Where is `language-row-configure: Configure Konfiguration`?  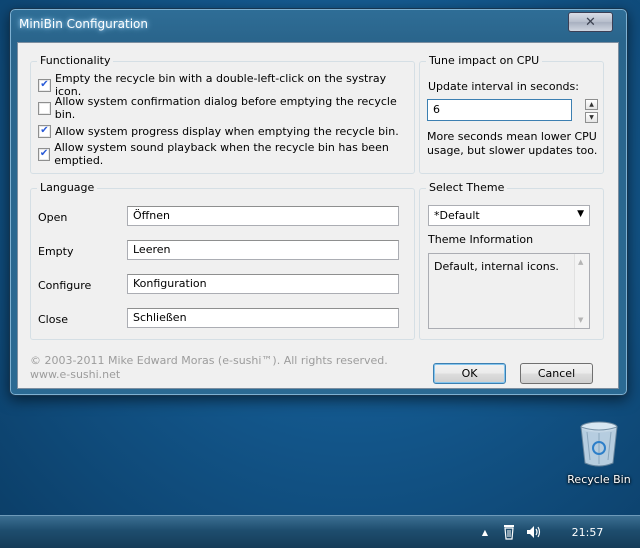
language-row-configure: Configure Konfiguration is located at coordinates (216, 285).